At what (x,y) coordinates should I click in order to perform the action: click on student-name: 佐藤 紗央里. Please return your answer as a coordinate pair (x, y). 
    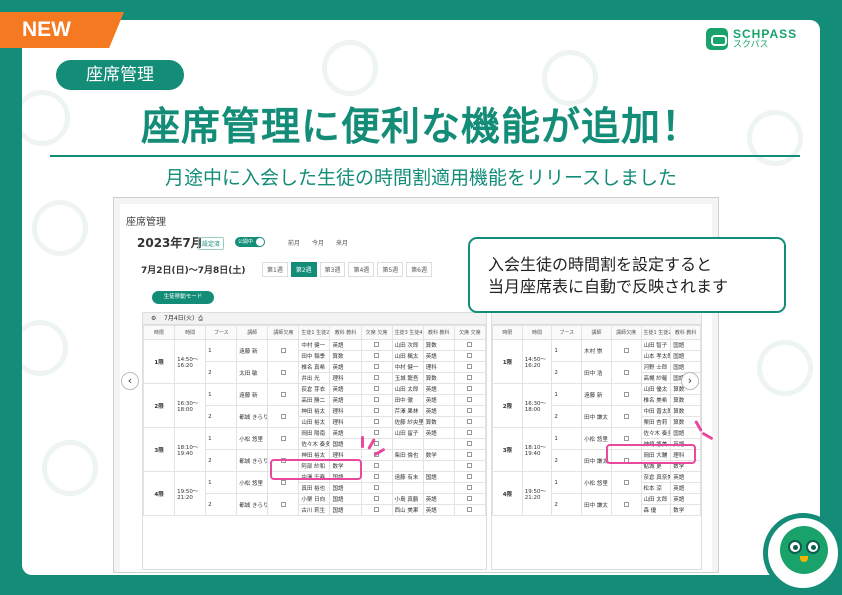
    Looking at the image, I should click on (407, 422).